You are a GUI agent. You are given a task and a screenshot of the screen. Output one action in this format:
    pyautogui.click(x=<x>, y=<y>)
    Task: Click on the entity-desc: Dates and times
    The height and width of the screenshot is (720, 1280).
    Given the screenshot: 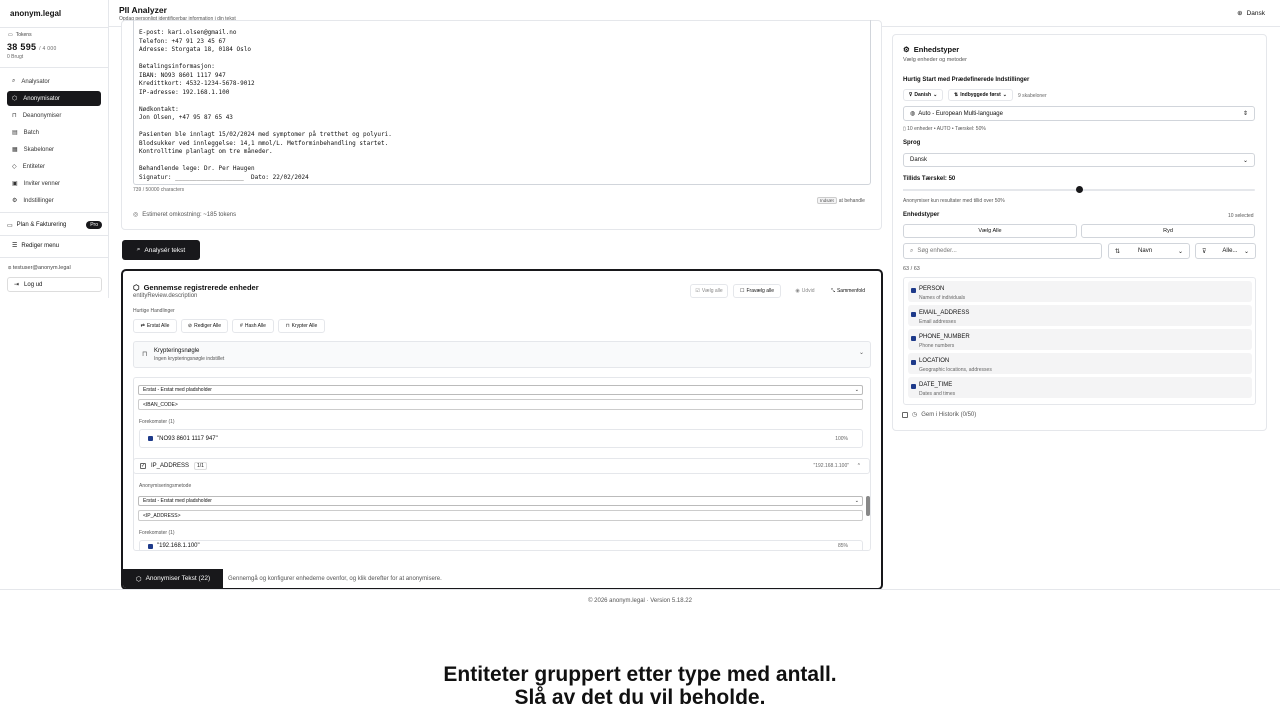 What is the action you would take?
    pyautogui.click(x=937, y=394)
    